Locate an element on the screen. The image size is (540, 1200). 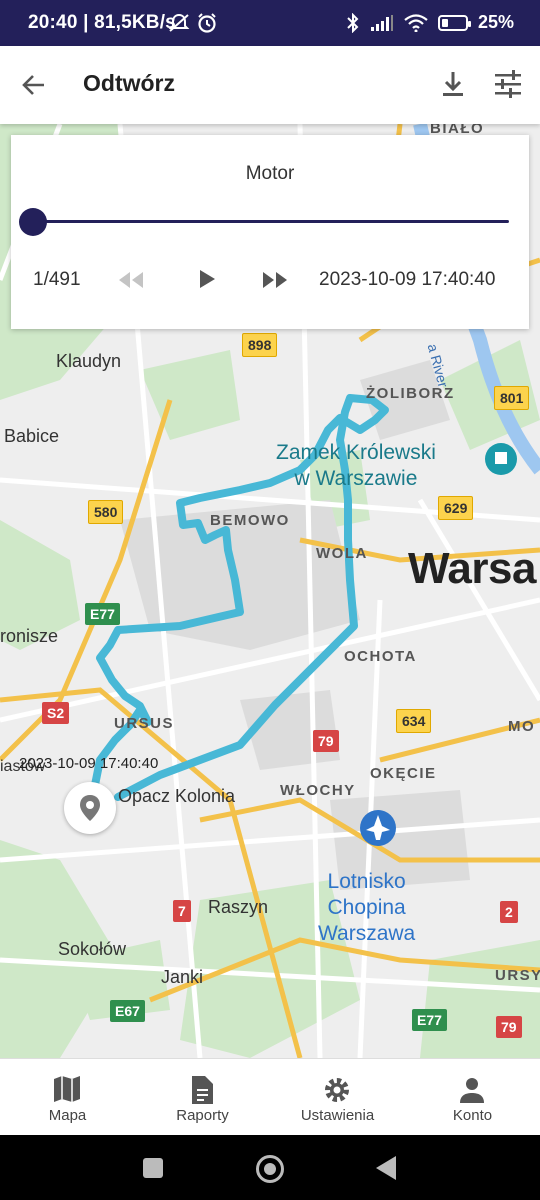
battery-percent: 25% is located at coordinates (495, 22).